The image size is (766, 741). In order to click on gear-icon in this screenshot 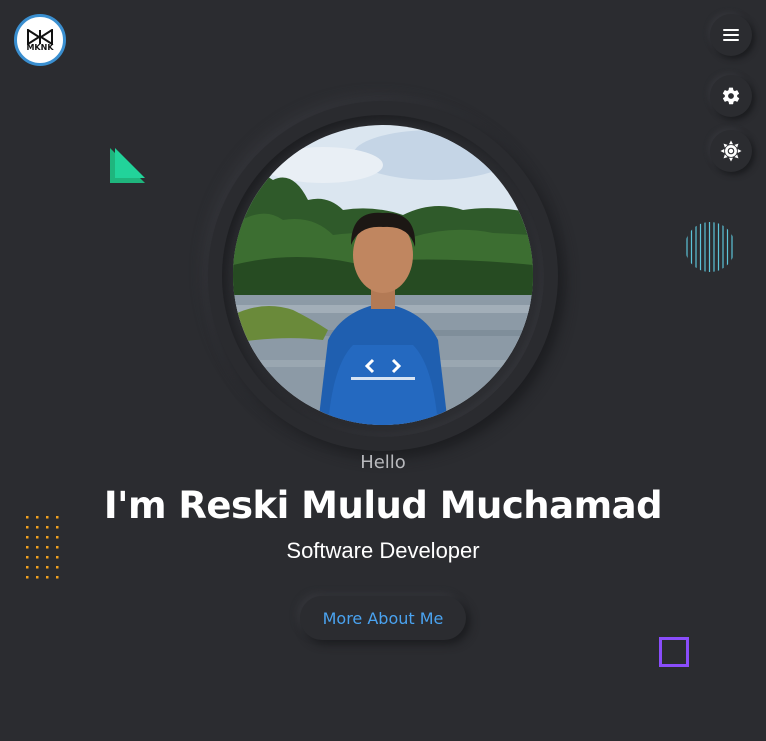, I will do `click(731, 96)`.